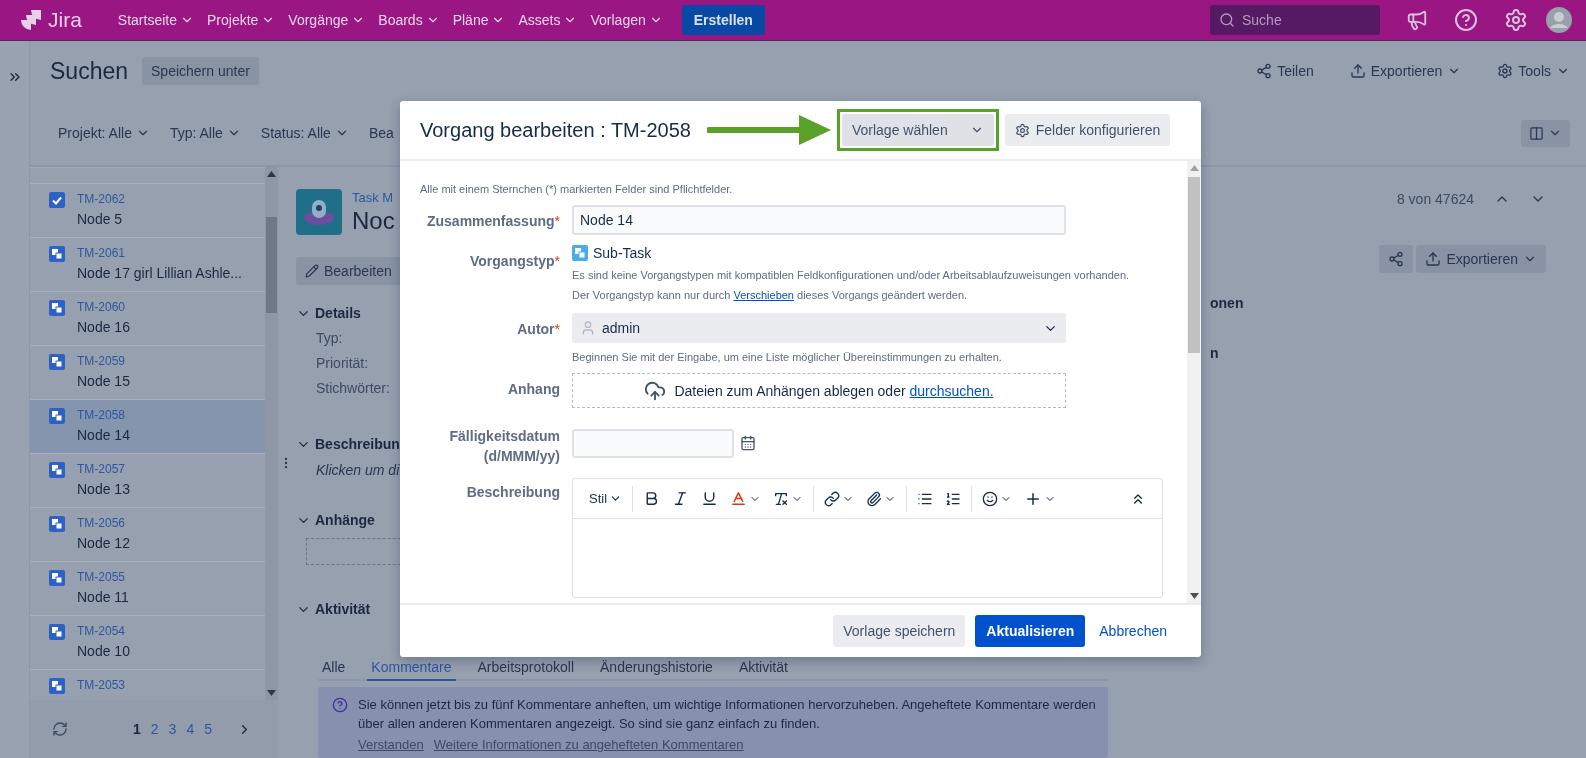 The width and height of the screenshot is (1586, 758). I want to click on search-field: Suche, so click(1295, 20).